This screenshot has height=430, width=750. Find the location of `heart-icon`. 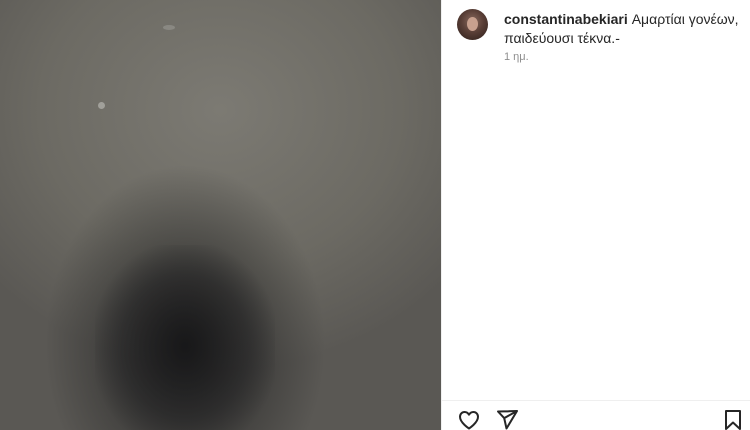

heart-icon is located at coordinates (469, 419).